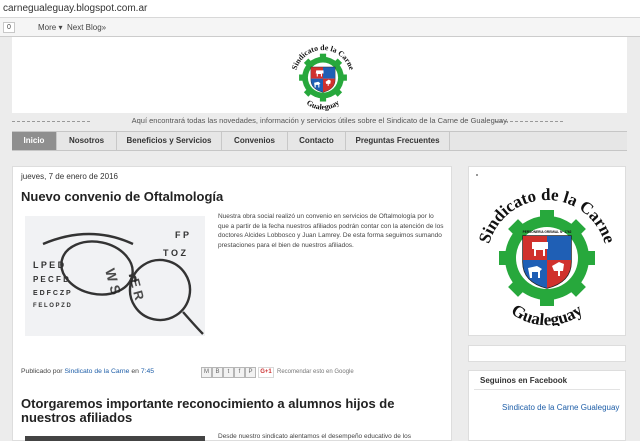 Image resolution: width=640 pixels, height=441 pixels. I want to click on tab-convenios: Convenios, so click(255, 141).